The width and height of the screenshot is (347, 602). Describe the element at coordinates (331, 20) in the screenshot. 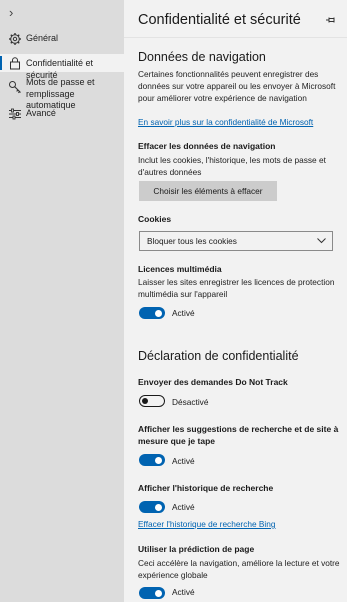

I see `pin-icon` at that location.